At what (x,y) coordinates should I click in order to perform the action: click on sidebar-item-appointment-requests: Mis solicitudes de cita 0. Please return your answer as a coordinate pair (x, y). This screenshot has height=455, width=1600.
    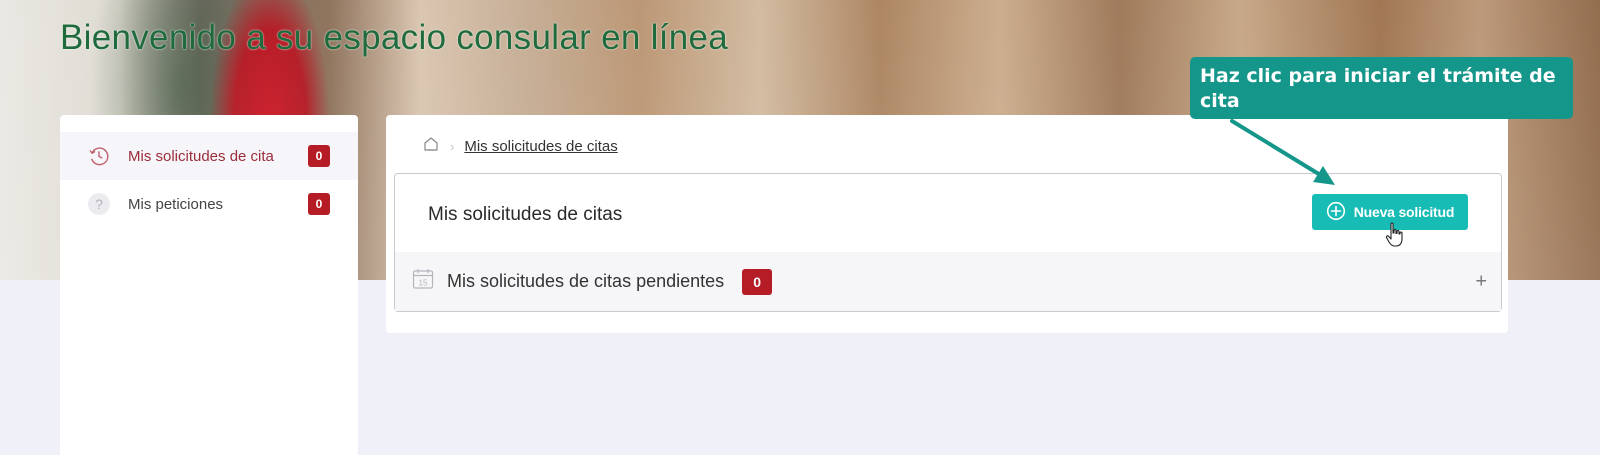
    Looking at the image, I should click on (209, 156).